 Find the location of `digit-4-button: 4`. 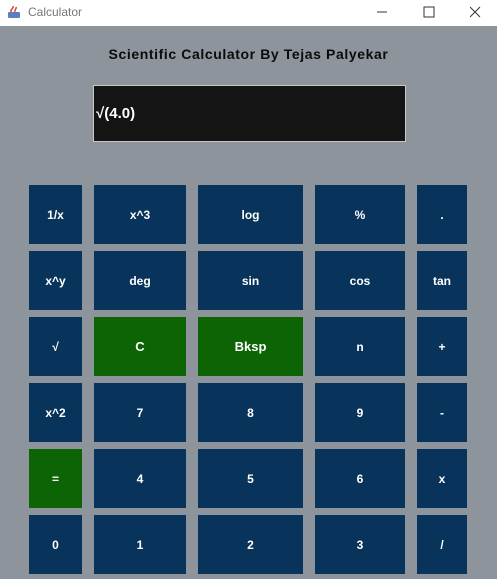

digit-4-button: 4 is located at coordinates (140, 478).